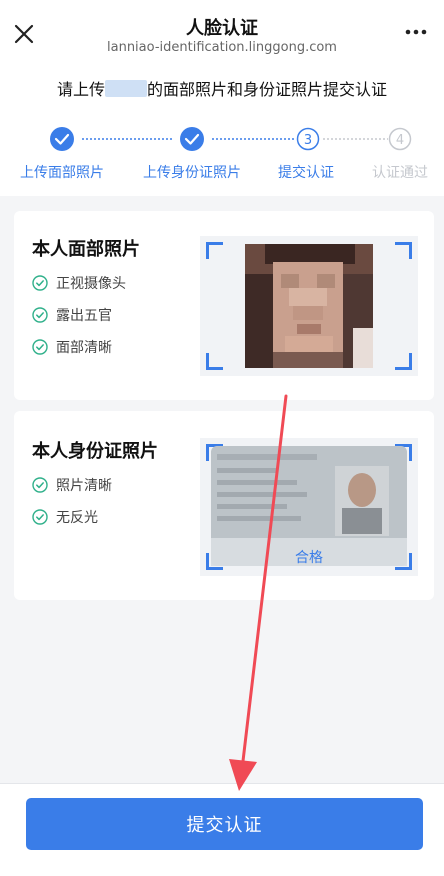 This screenshot has height=876, width=444. Describe the element at coordinates (192, 173) in the screenshot. I see `step-label-upload-id: 上传身份证照片` at that location.